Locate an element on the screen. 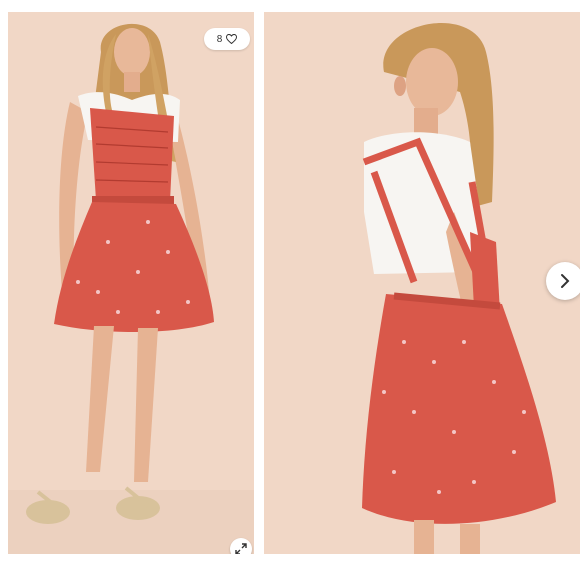 This screenshot has height=580, width=580. expand-arrows-icon is located at coordinates (241, 548).